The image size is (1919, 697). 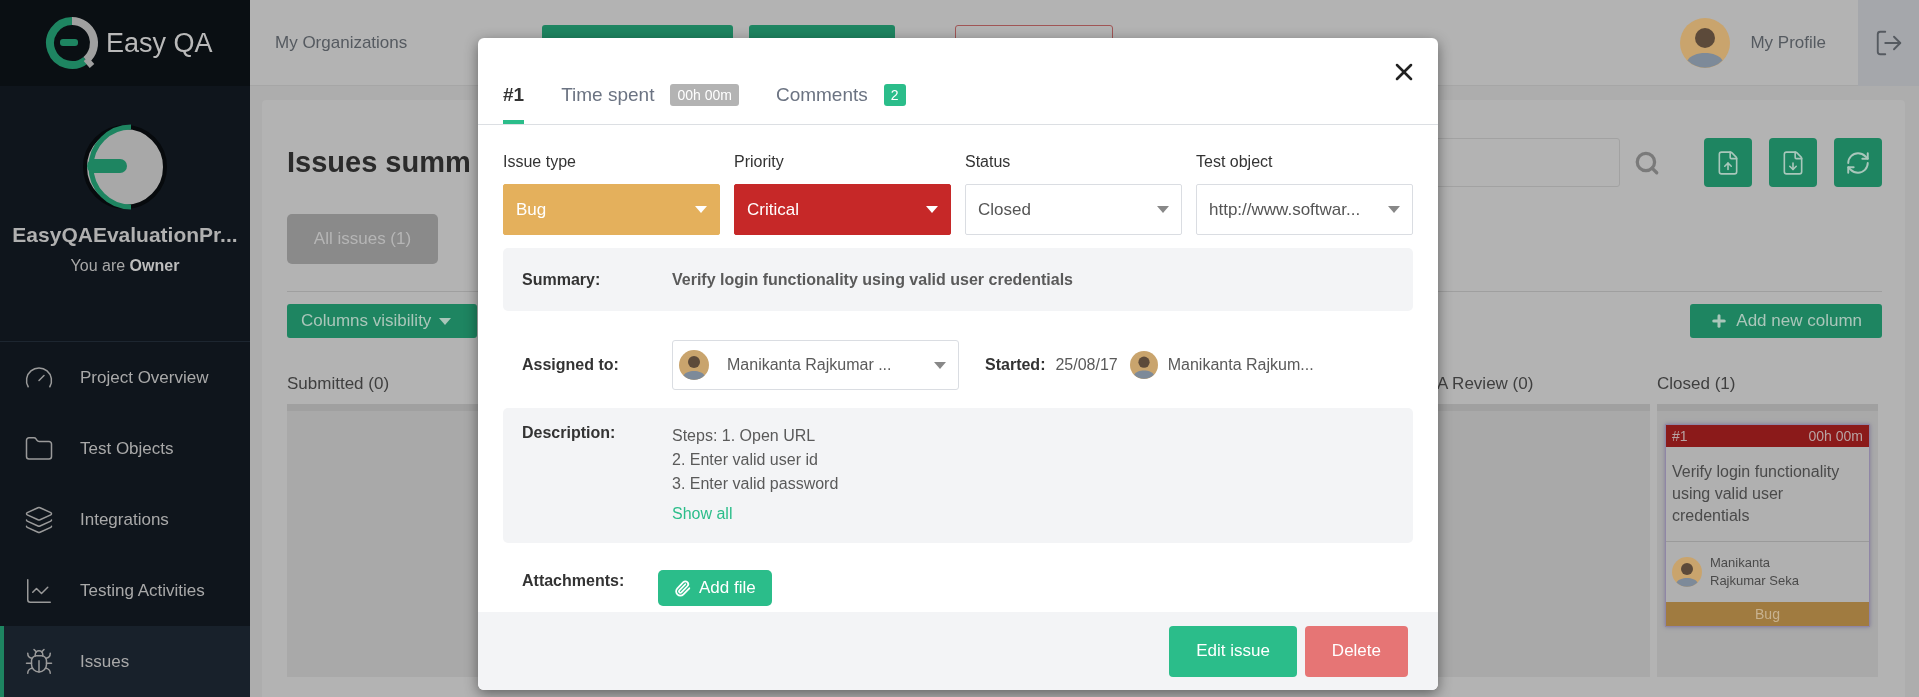 I want to click on sidebar-item: Project Overview, so click(x=125, y=377).